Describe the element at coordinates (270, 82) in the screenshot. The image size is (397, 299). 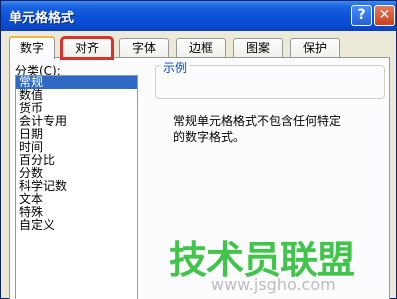
I see `sample-groupbox` at that location.